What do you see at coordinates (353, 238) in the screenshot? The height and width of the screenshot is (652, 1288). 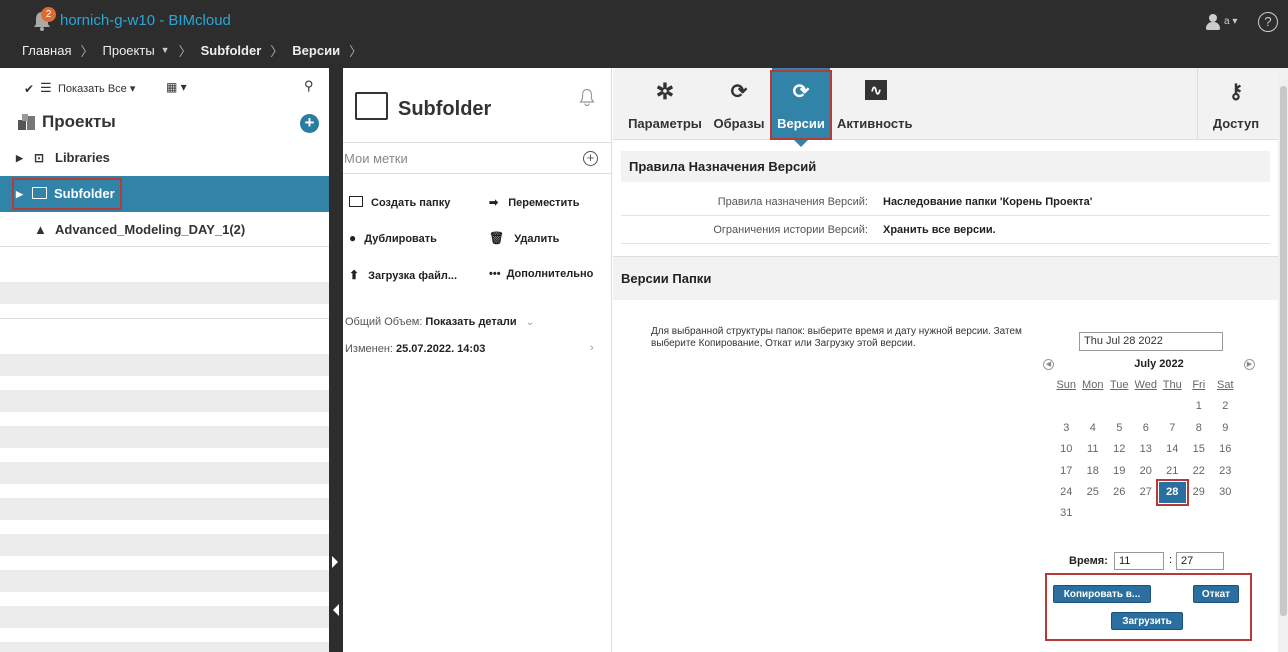 I see `duplicate-icon: ●` at bounding box center [353, 238].